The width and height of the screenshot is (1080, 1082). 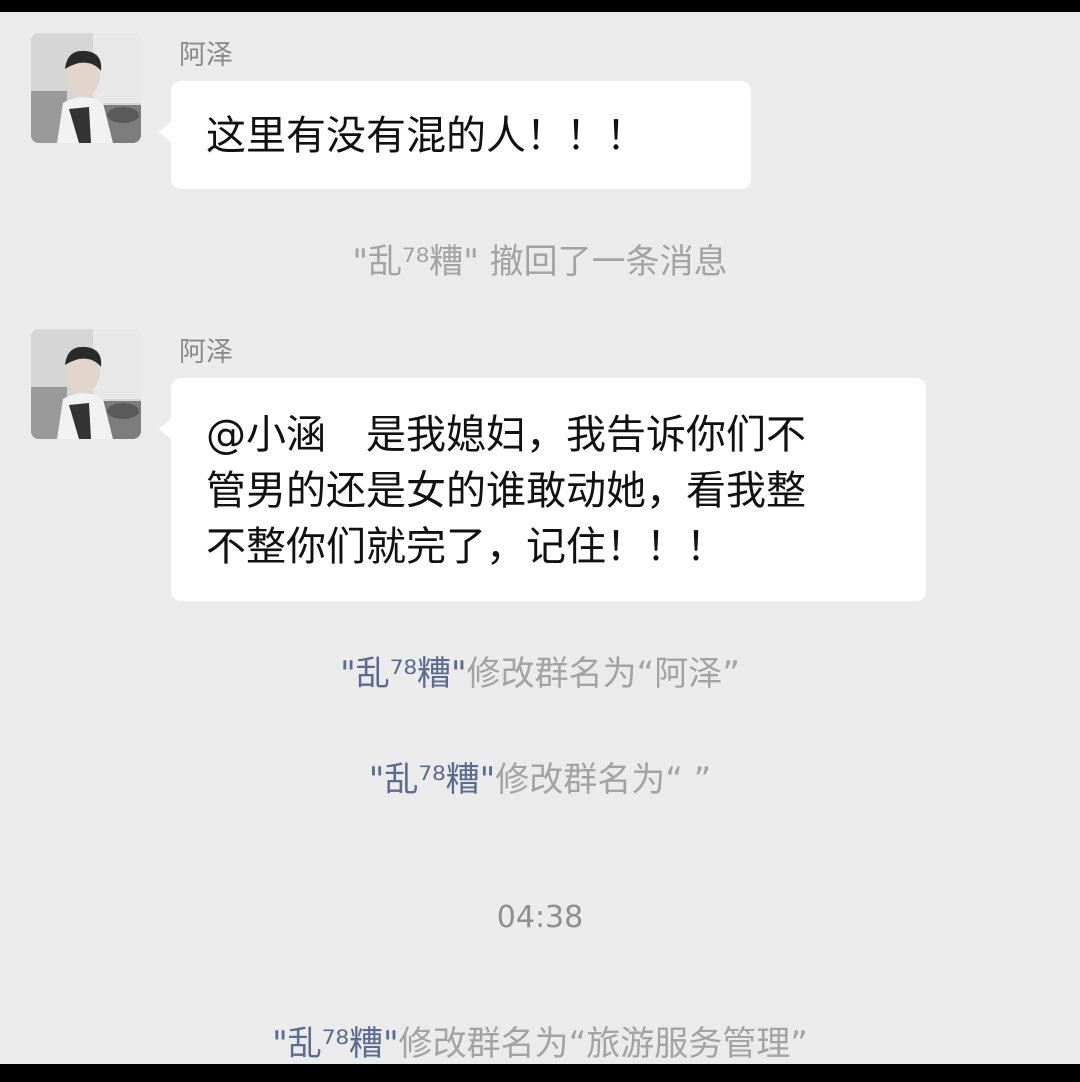 What do you see at coordinates (603, 780) in the screenshot?
I see `notice-action: 修改群名为“ ”` at bounding box center [603, 780].